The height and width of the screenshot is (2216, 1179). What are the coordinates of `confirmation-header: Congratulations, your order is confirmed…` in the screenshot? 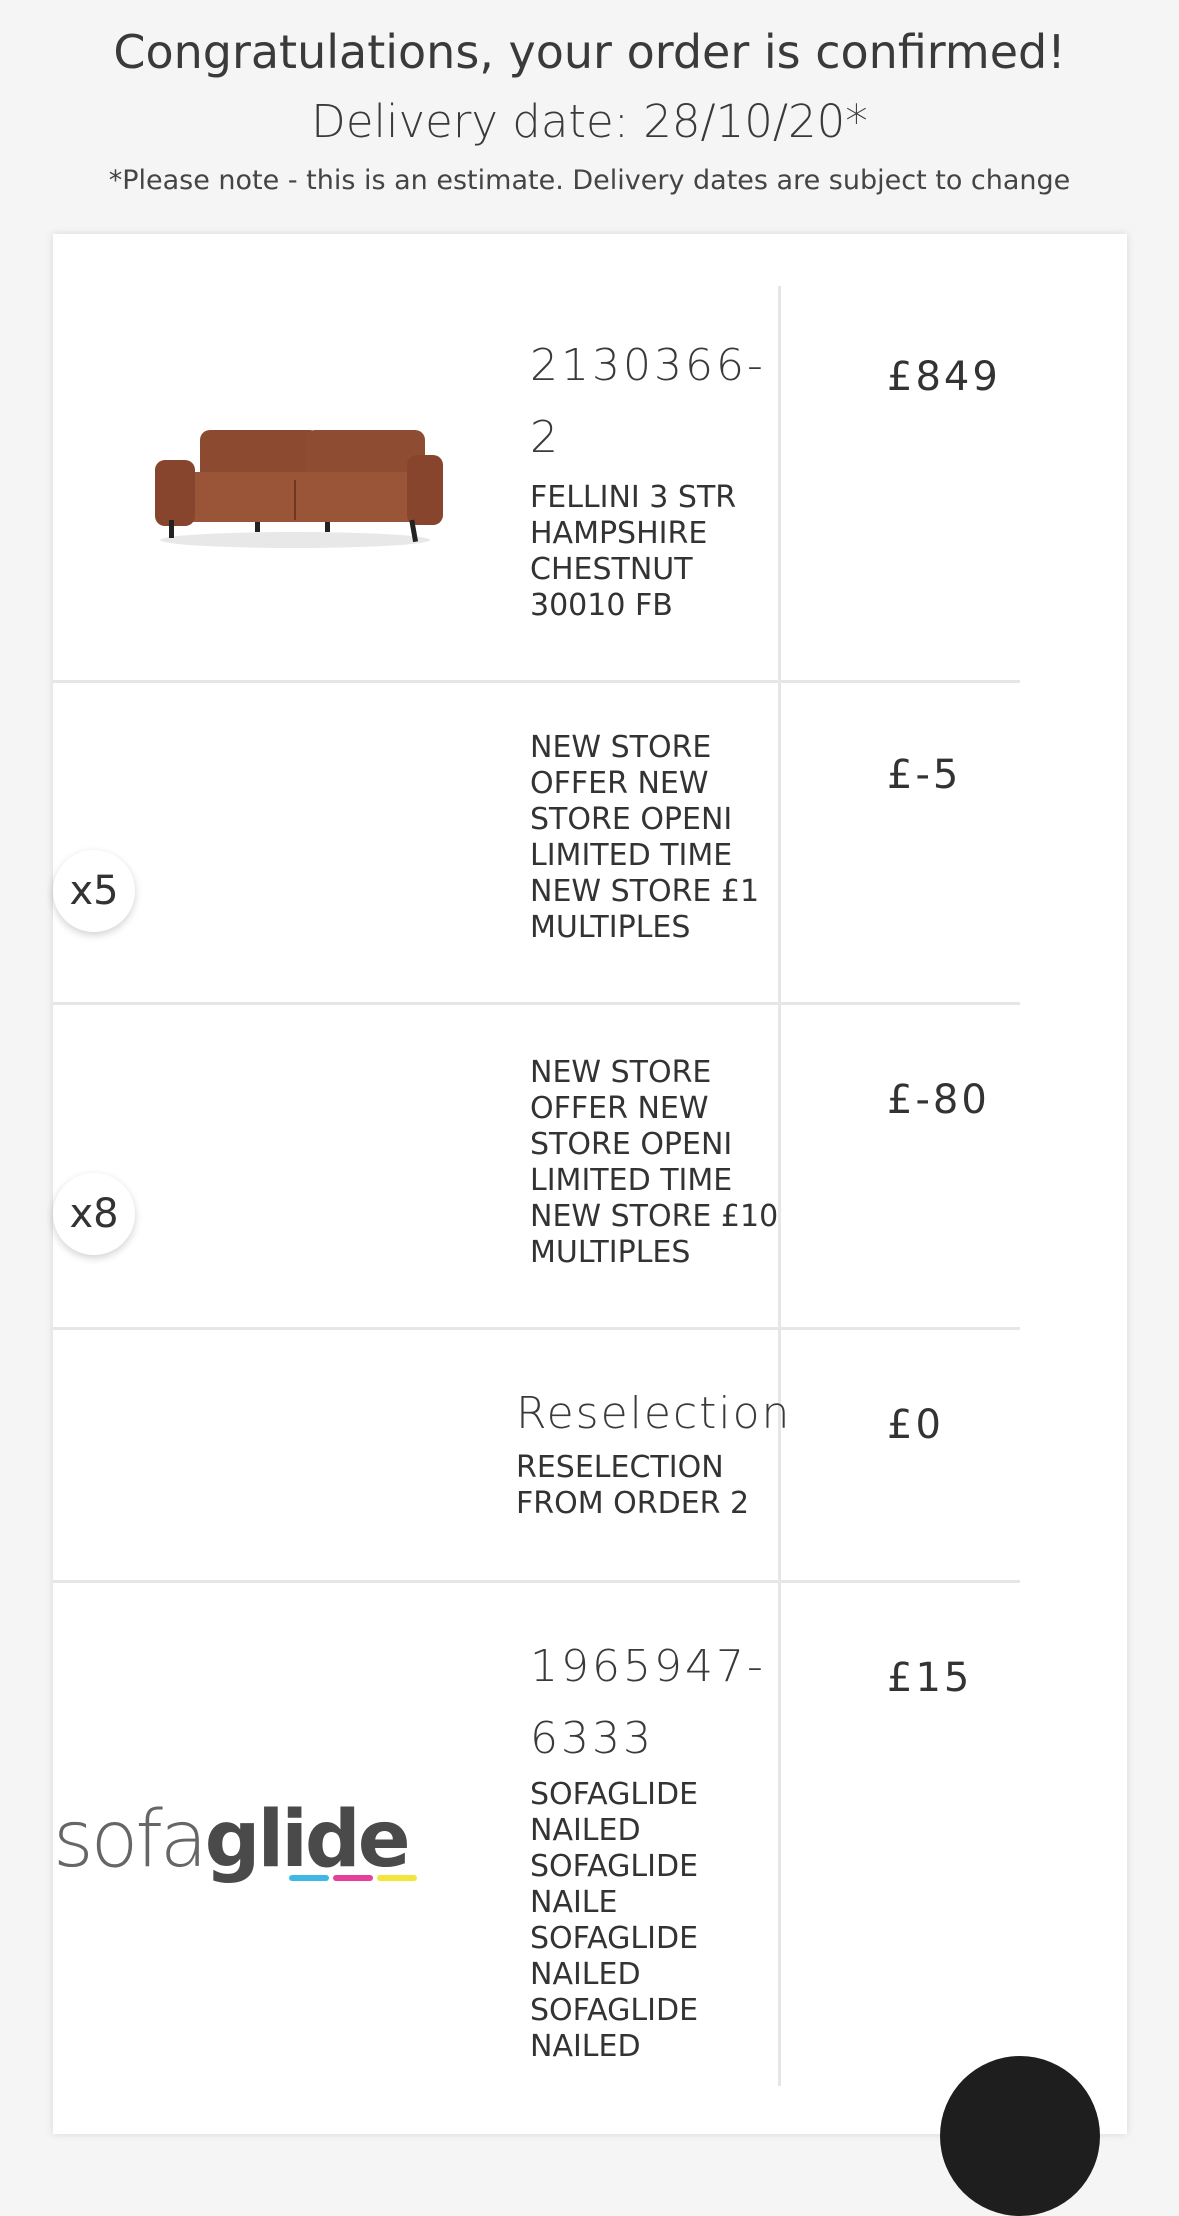 It's located at (589, 99).